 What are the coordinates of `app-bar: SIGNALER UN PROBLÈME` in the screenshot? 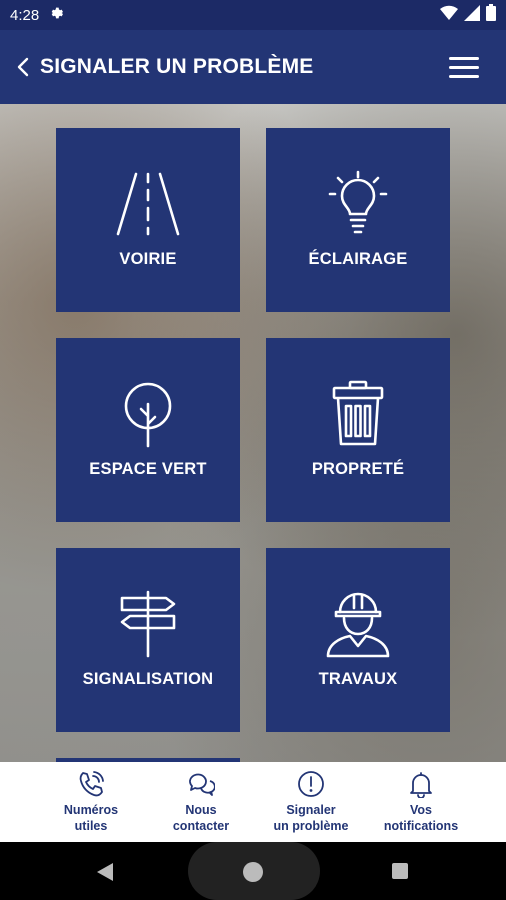 It's located at (253, 67).